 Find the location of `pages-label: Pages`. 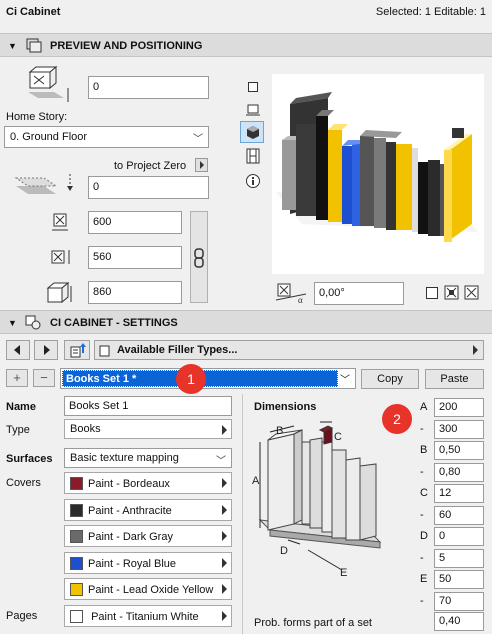

pages-label: Pages is located at coordinates (22, 616).